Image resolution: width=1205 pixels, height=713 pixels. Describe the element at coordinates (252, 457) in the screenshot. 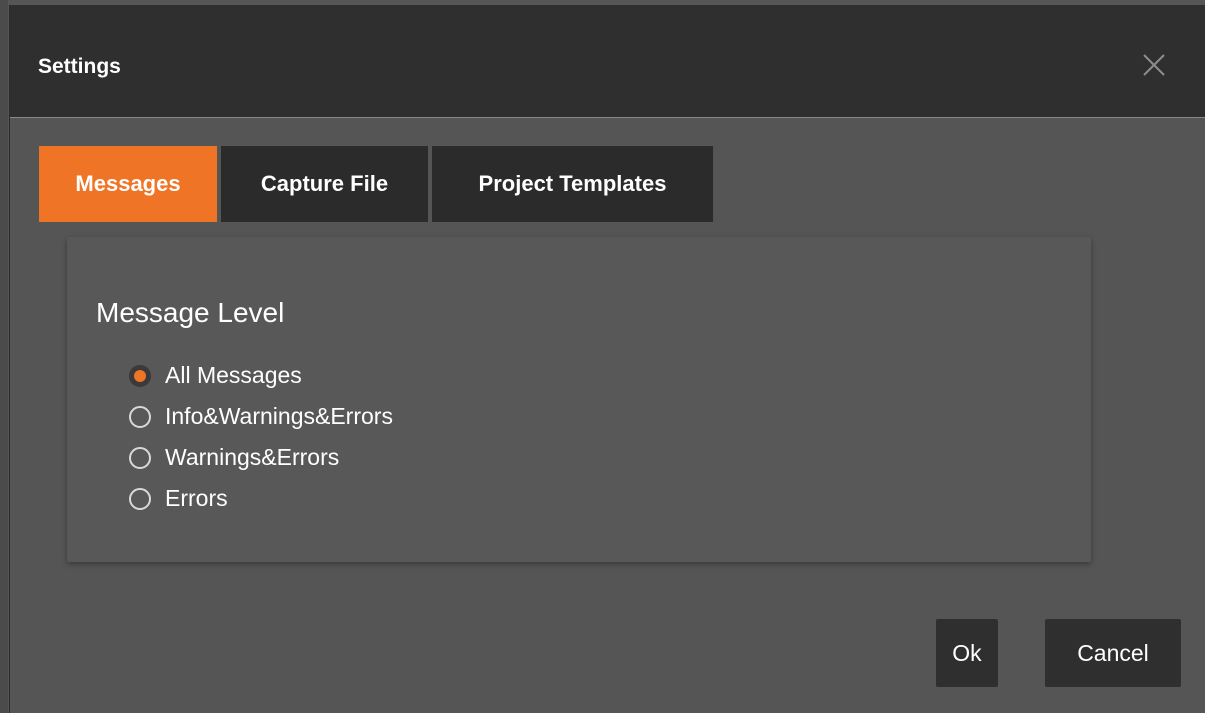

I see `radio-label: Warnings&Errors` at that location.